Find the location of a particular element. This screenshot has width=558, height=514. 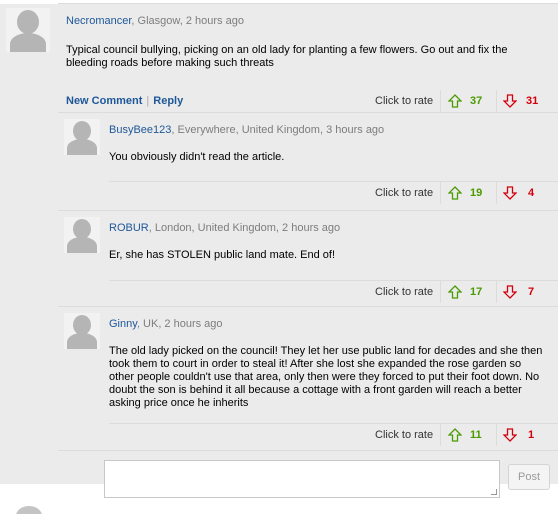

down-vote-count: 31 is located at coordinates (532, 101).